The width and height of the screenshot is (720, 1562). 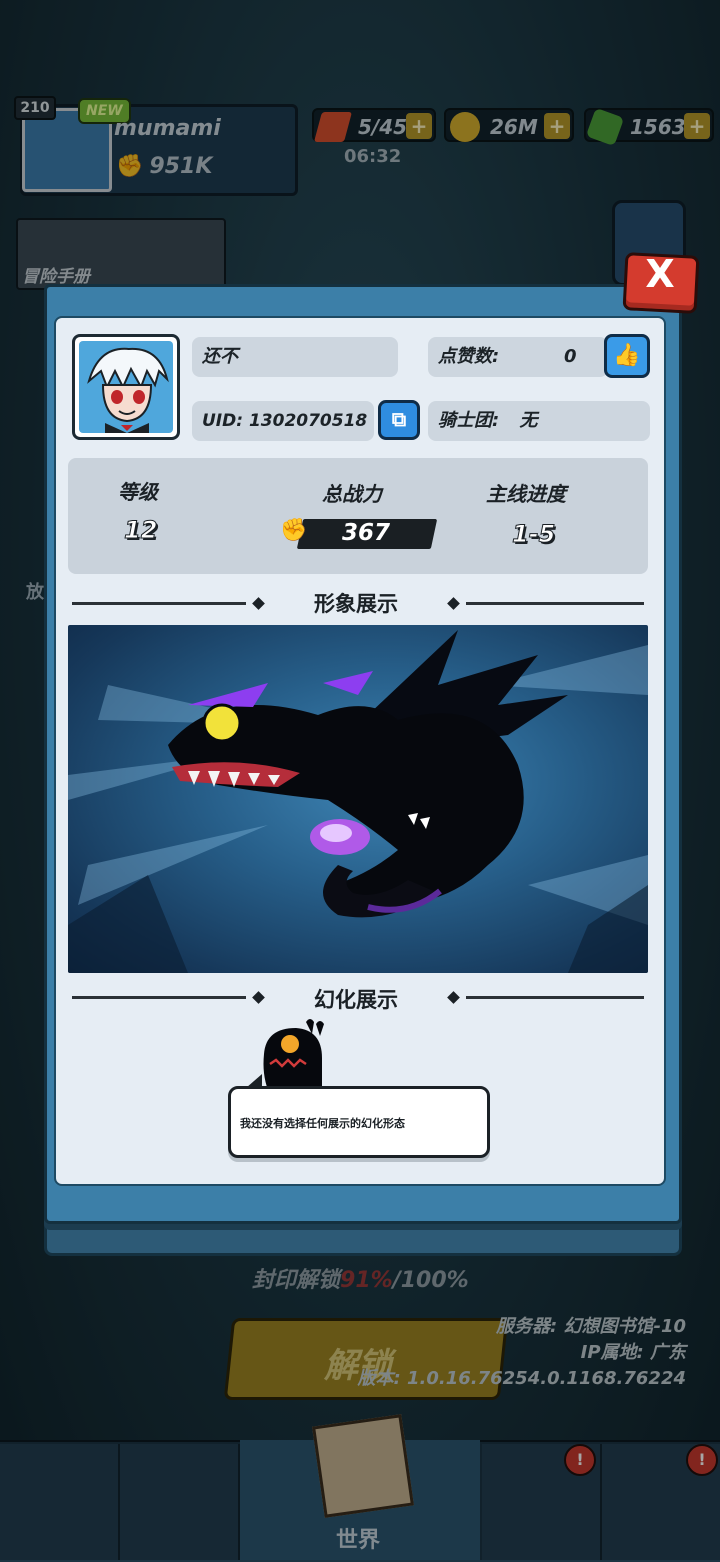 I want to click on likes-field: 点赞数: 0, so click(x=518, y=357).